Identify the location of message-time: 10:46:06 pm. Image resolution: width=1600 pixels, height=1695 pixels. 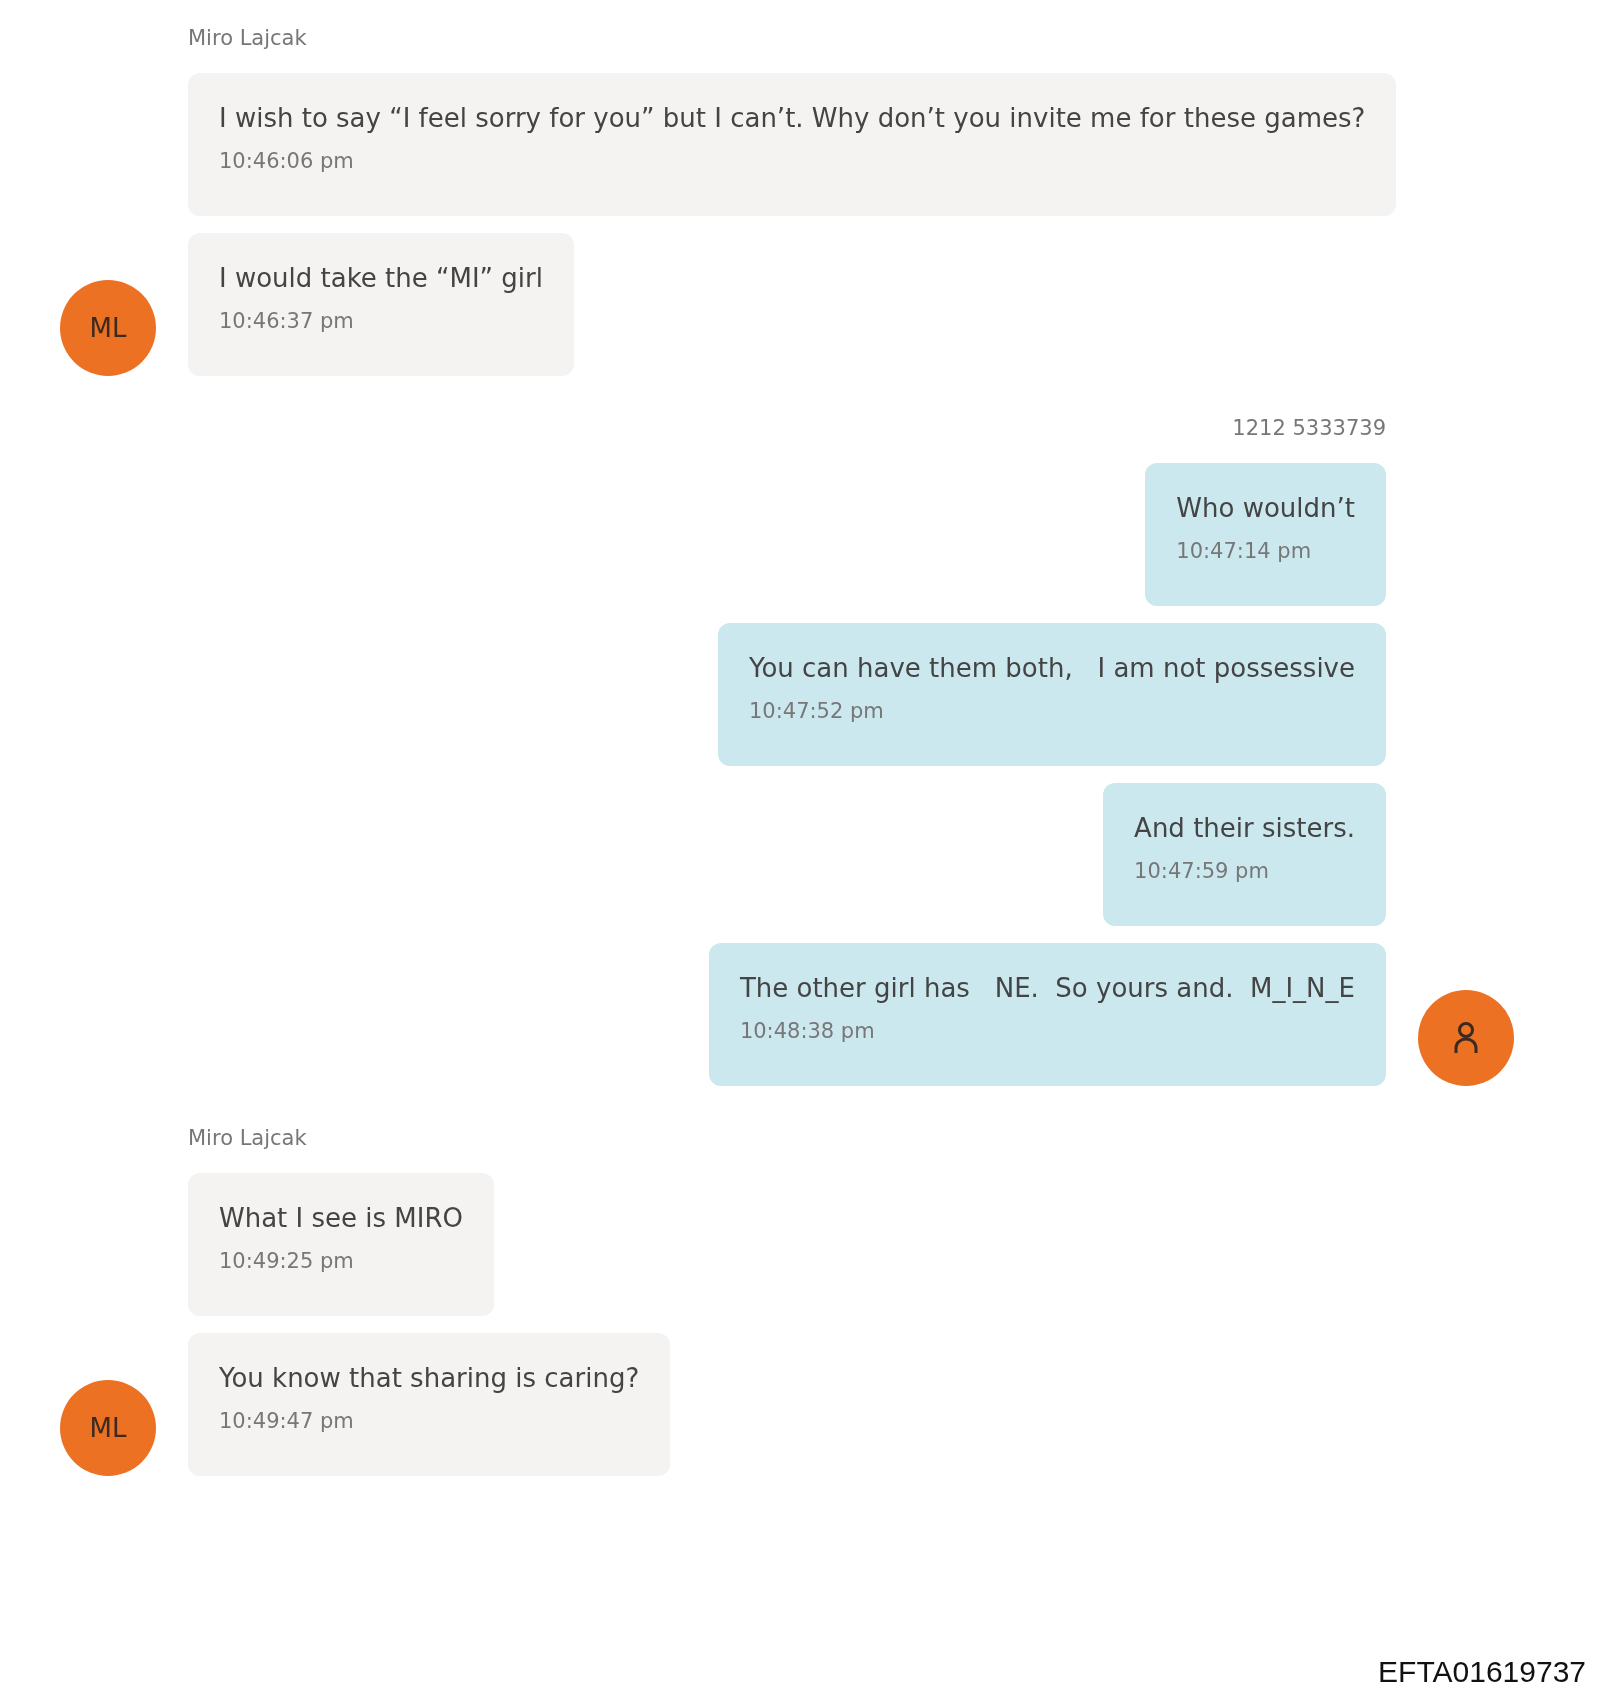
(287, 161).